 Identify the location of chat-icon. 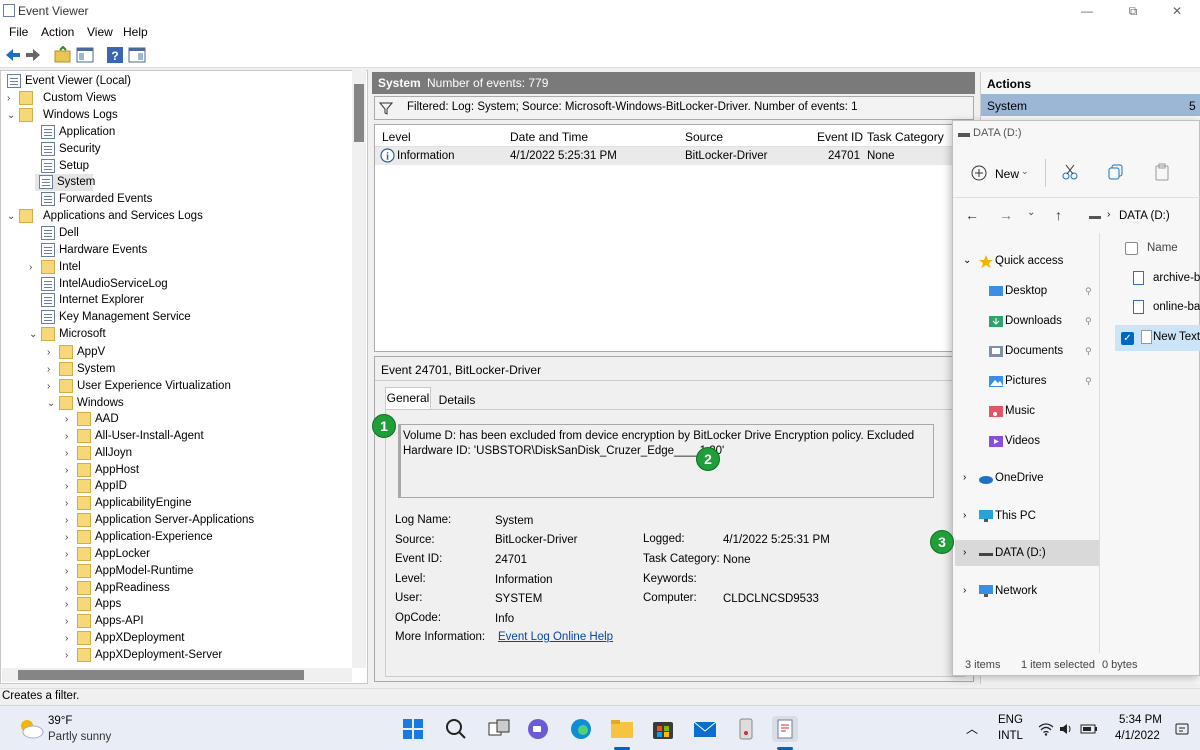
(538, 729).